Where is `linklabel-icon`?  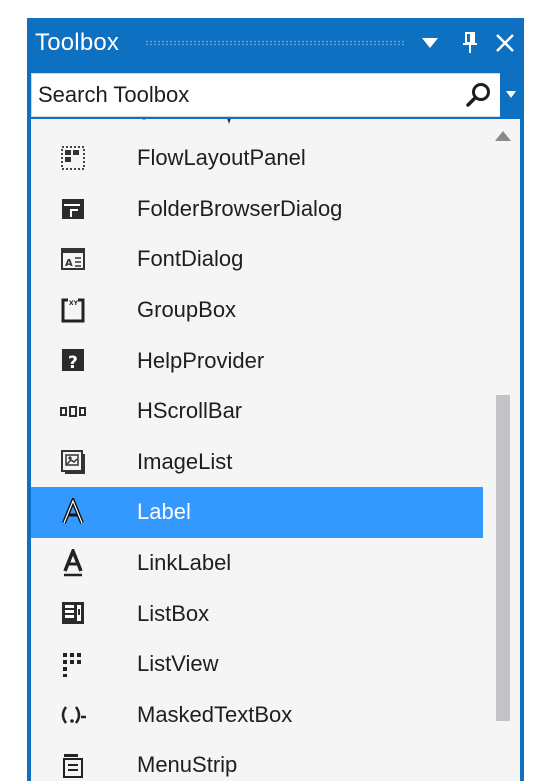 linklabel-icon is located at coordinates (73, 561).